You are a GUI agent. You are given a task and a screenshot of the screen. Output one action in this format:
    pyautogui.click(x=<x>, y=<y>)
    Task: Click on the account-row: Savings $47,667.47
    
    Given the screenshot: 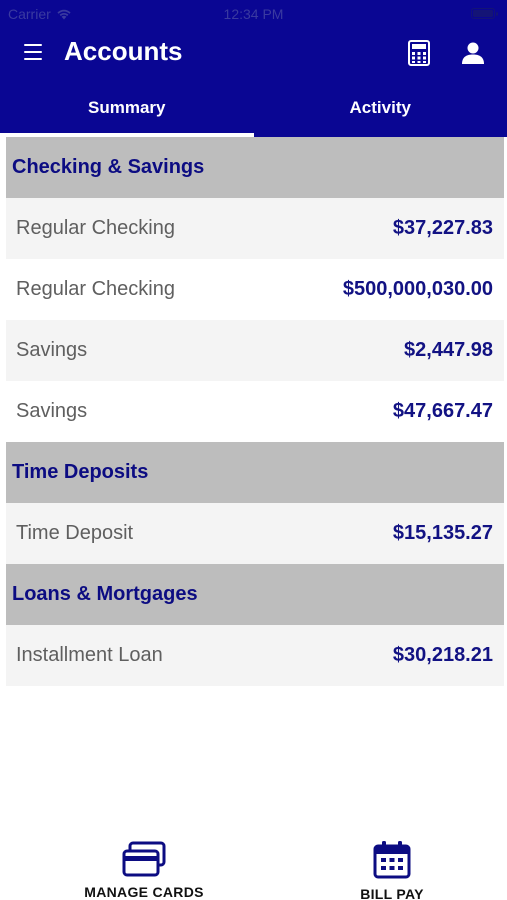 What is the action you would take?
    pyautogui.click(x=255, y=411)
    